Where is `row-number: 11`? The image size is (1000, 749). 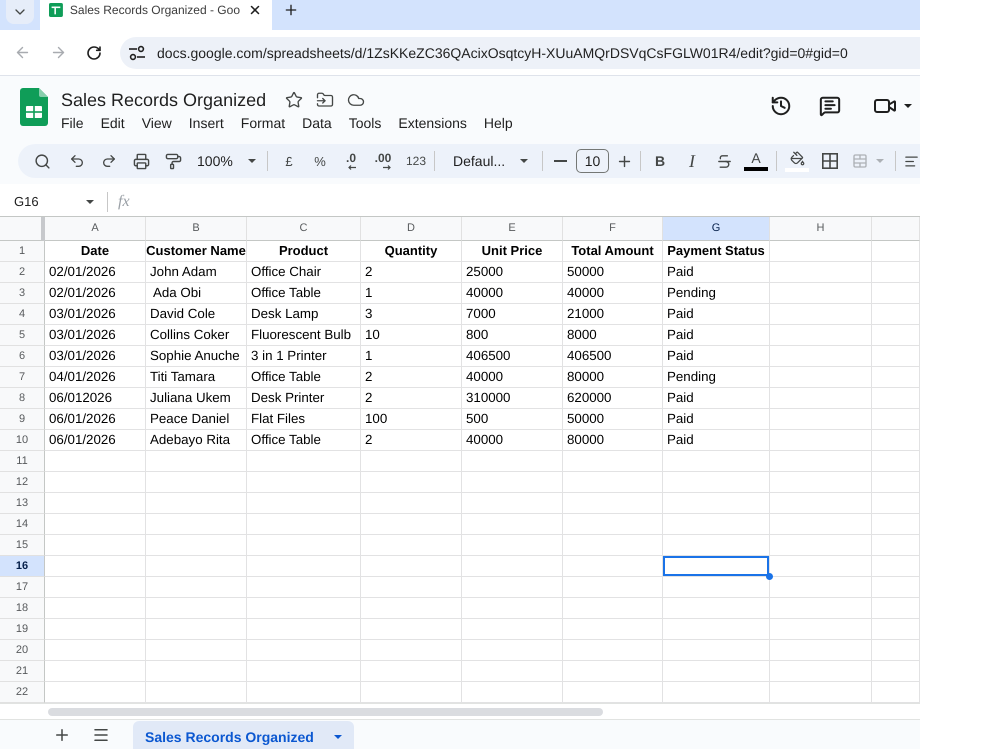 row-number: 11 is located at coordinates (22, 461).